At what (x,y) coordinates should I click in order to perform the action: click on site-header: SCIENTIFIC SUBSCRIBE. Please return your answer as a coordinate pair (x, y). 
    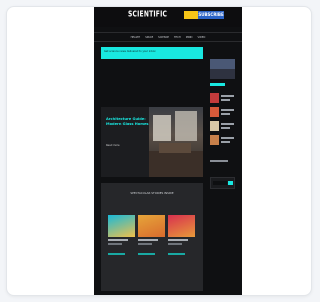
    Looking at the image, I should click on (168, 17).